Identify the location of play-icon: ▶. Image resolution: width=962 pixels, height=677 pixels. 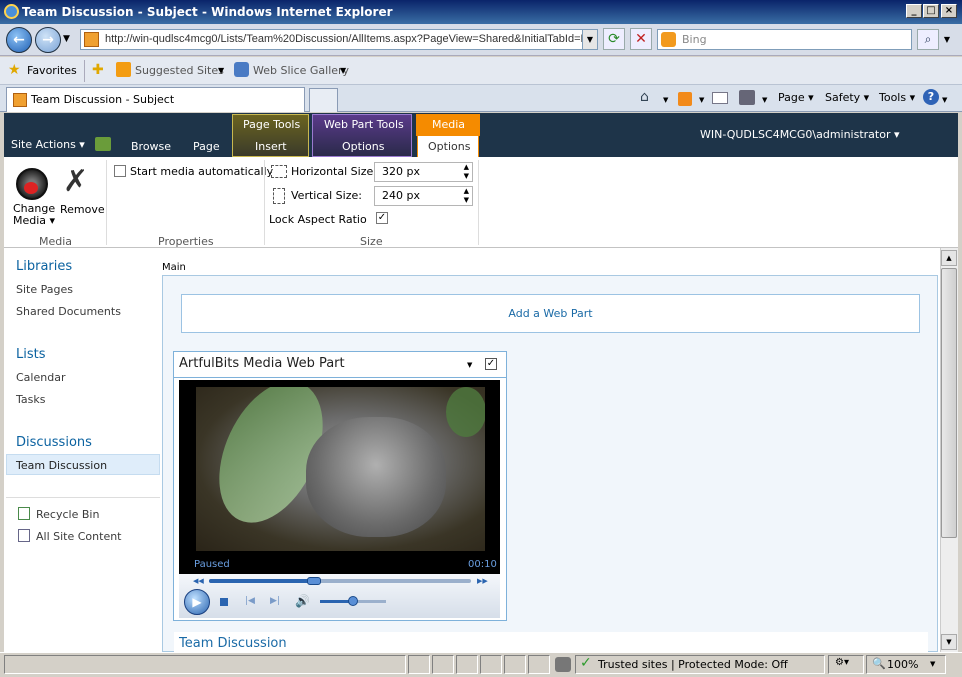
(197, 602).